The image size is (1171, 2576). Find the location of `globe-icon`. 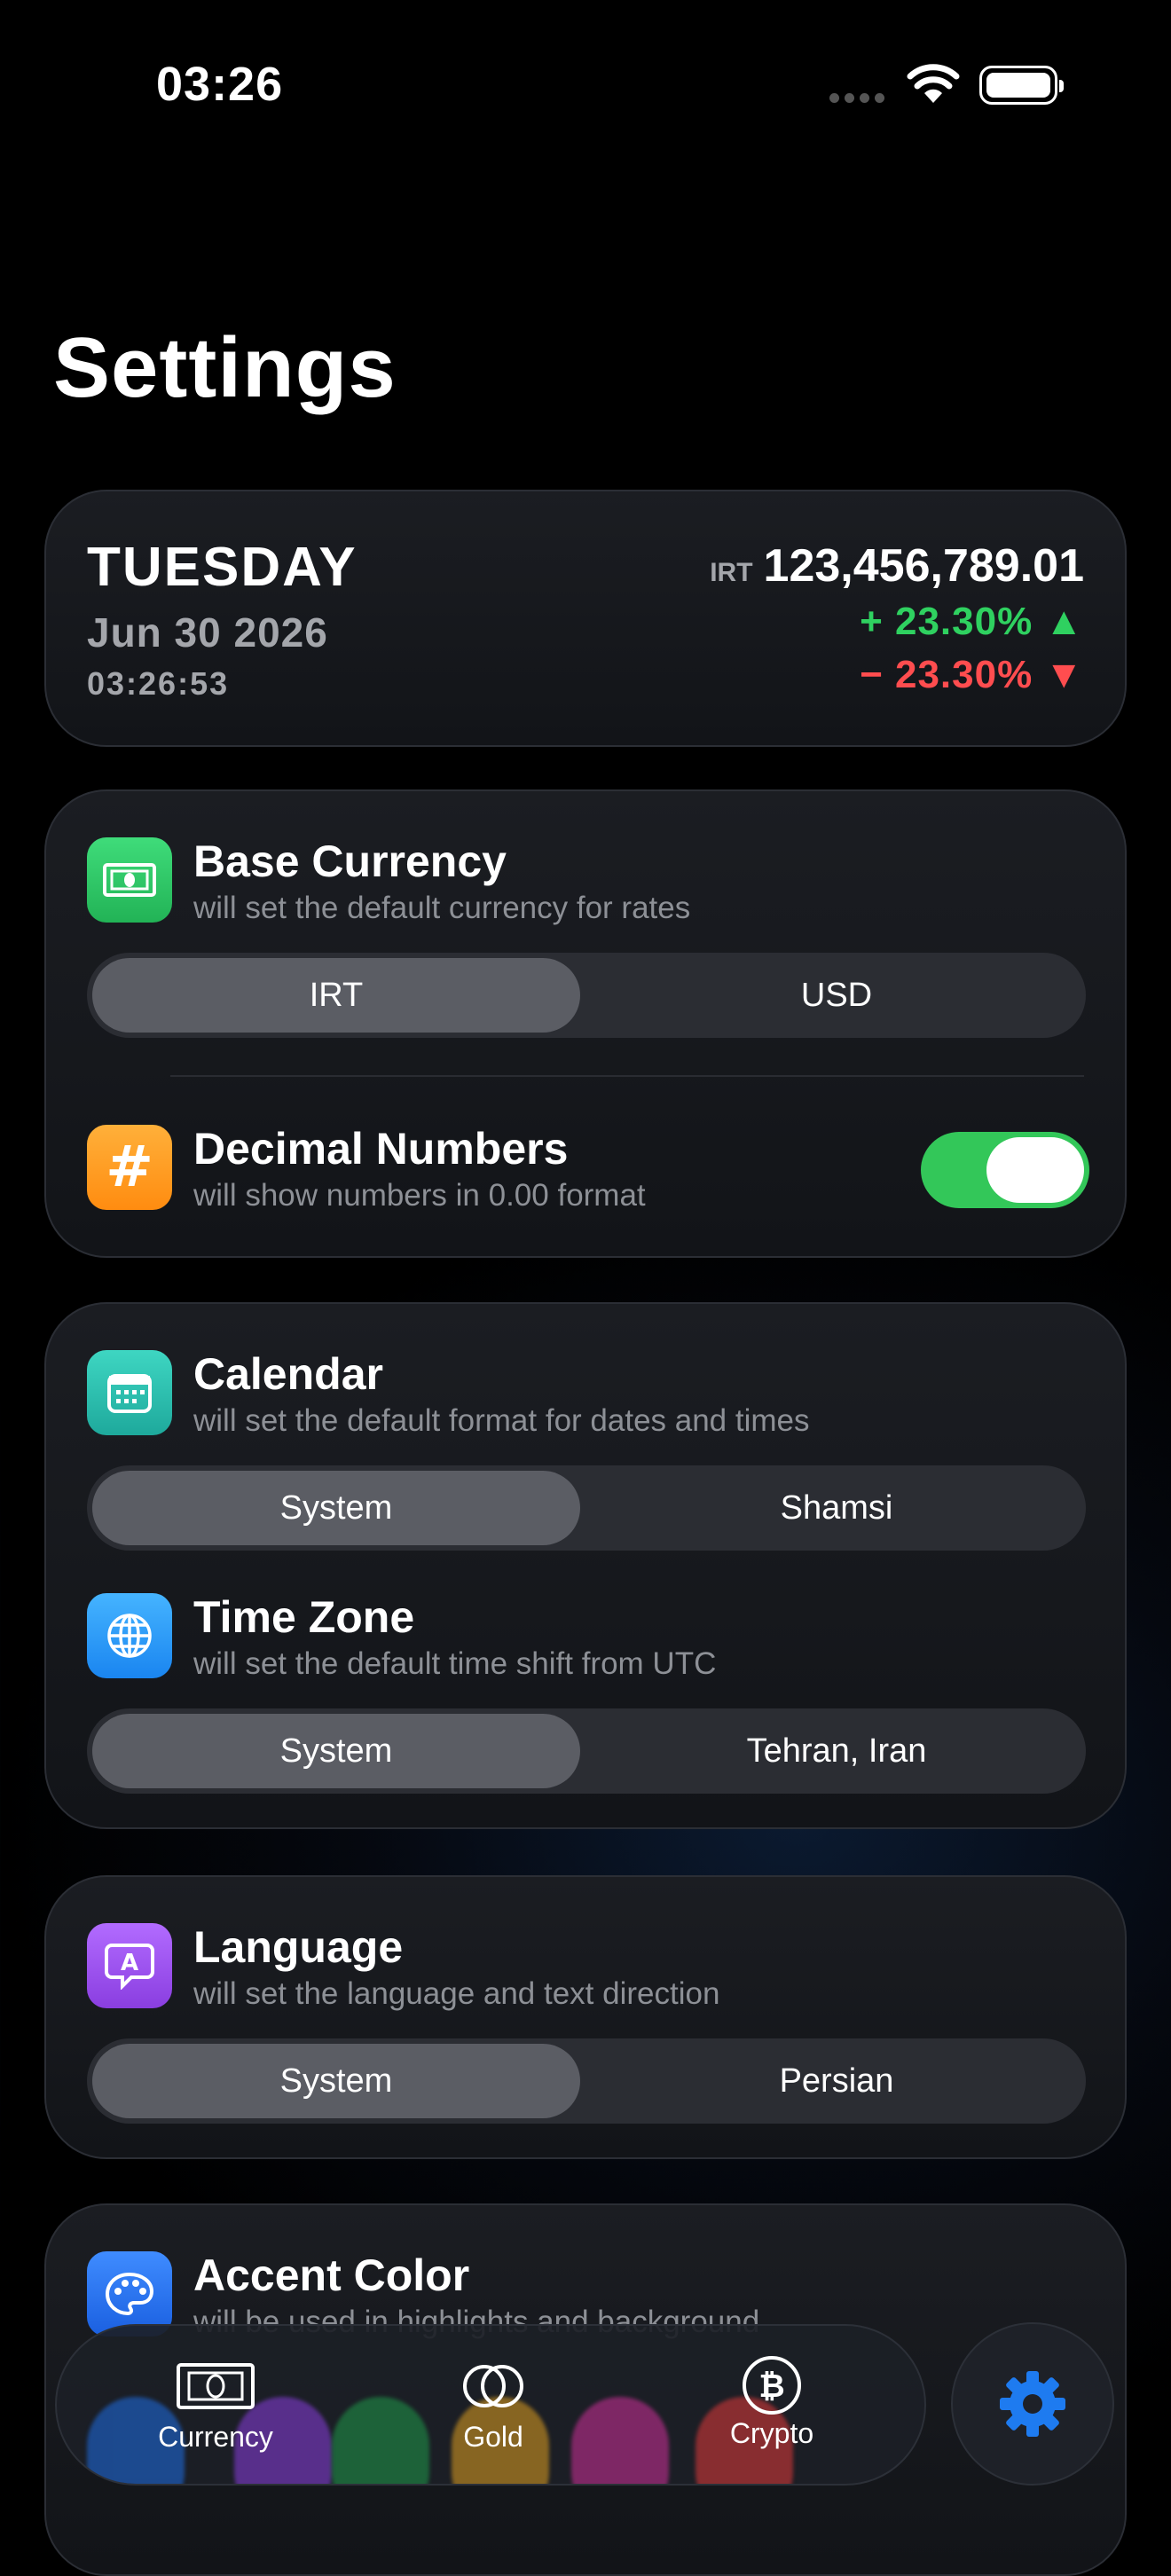

globe-icon is located at coordinates (129, 1635).